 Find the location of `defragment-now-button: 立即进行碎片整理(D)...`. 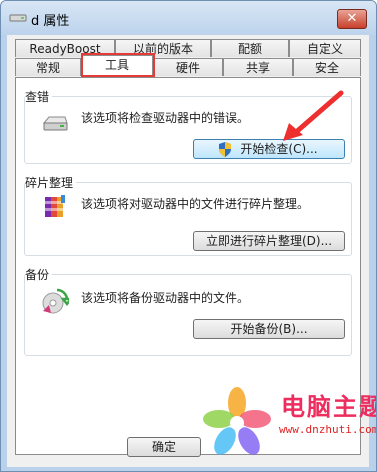

defragment-now-button: 立即进行碎片整理(D)... is located at coordinates (269, 241).